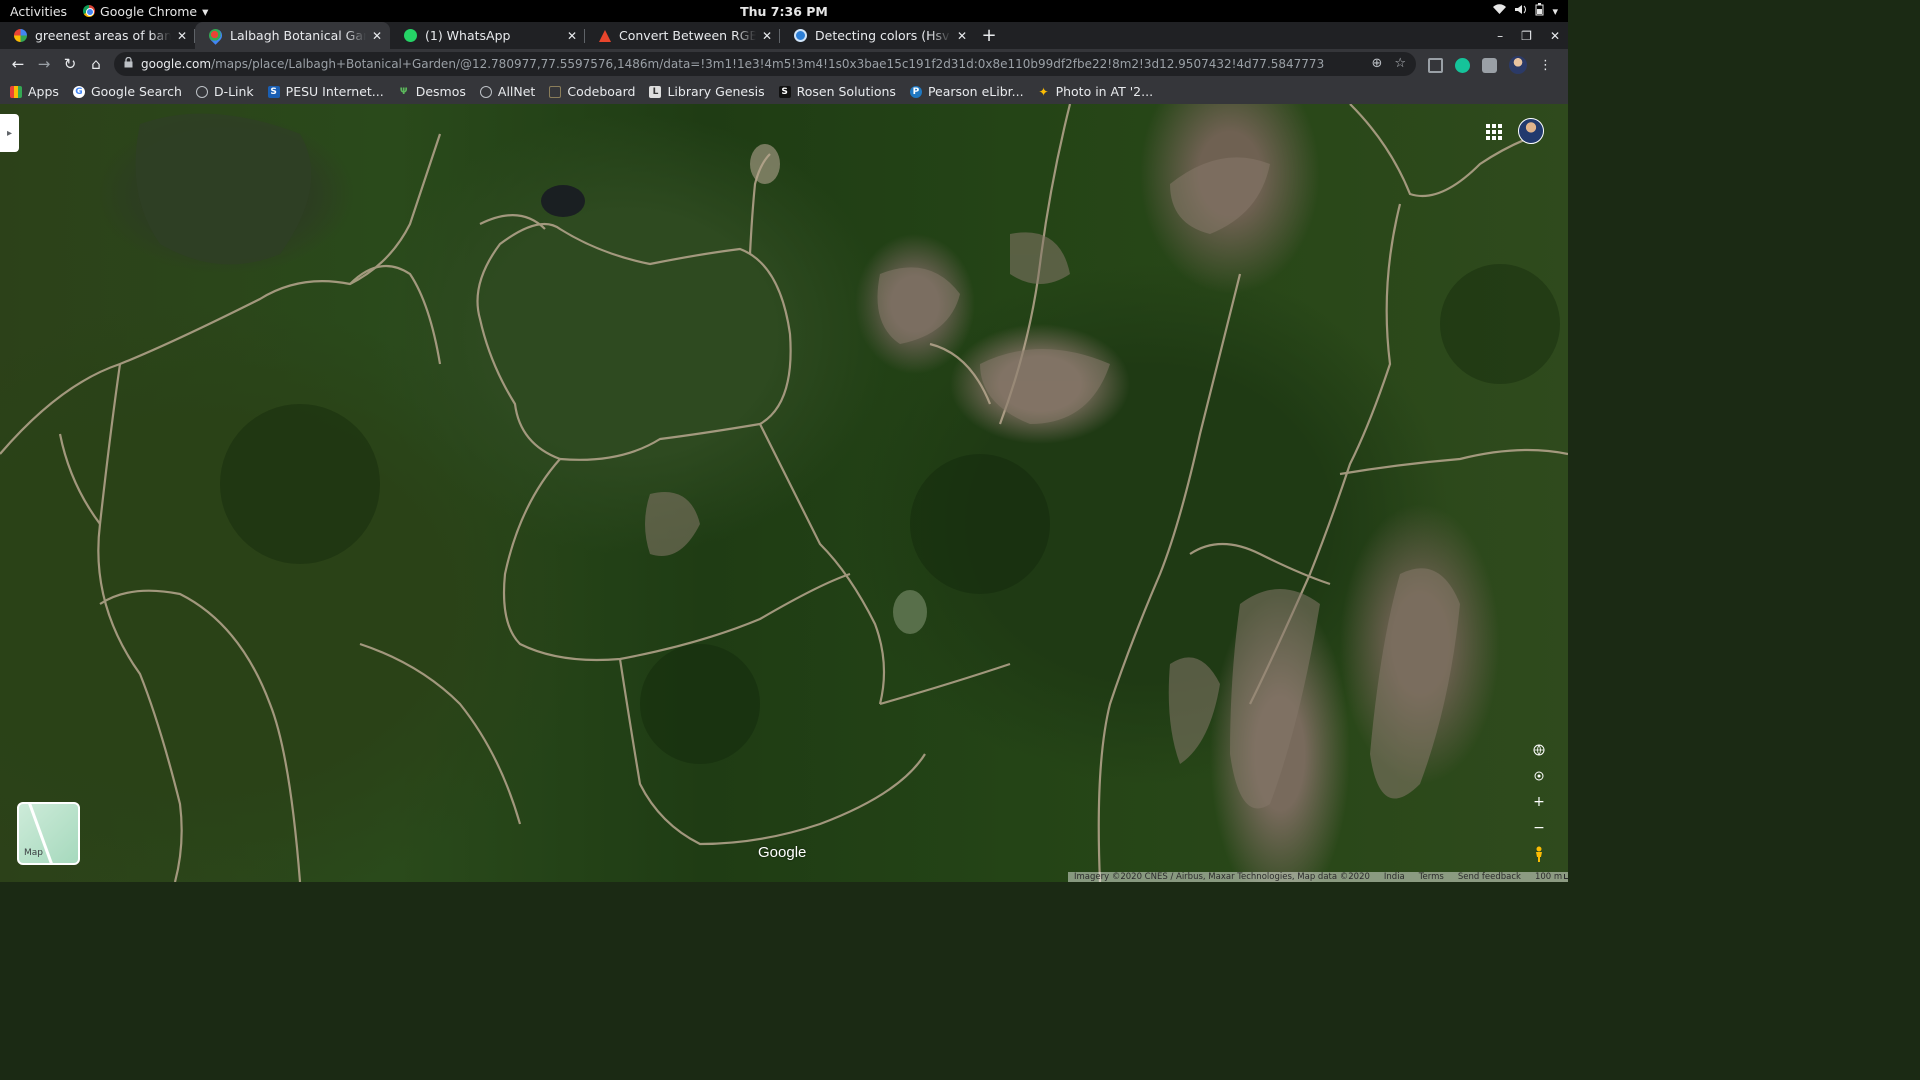 The image size is (1920, 1080). I want to click on map-layer-label: Map, so click(33, 853).